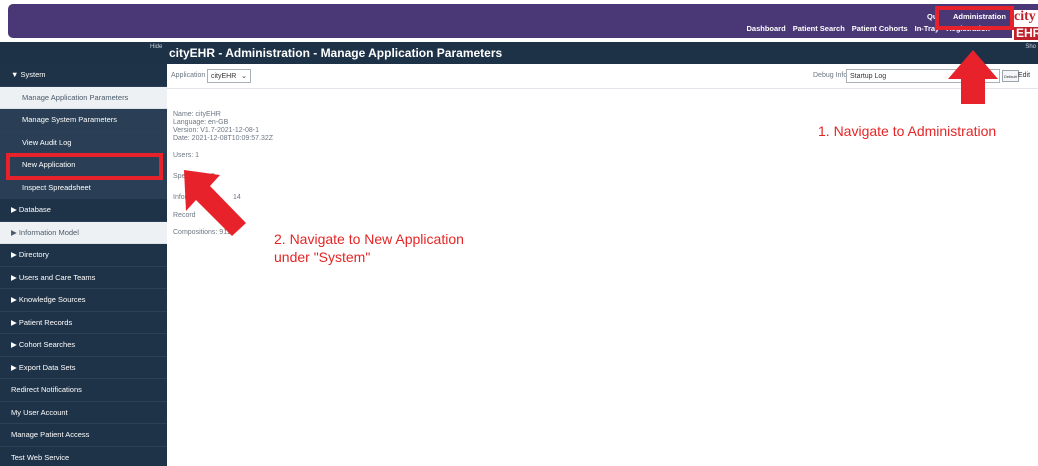  Describe the element at coordinates (216, 130) in the screenshot. I see `info-version: Version: V1.7-2021-12-08-1` at that location.